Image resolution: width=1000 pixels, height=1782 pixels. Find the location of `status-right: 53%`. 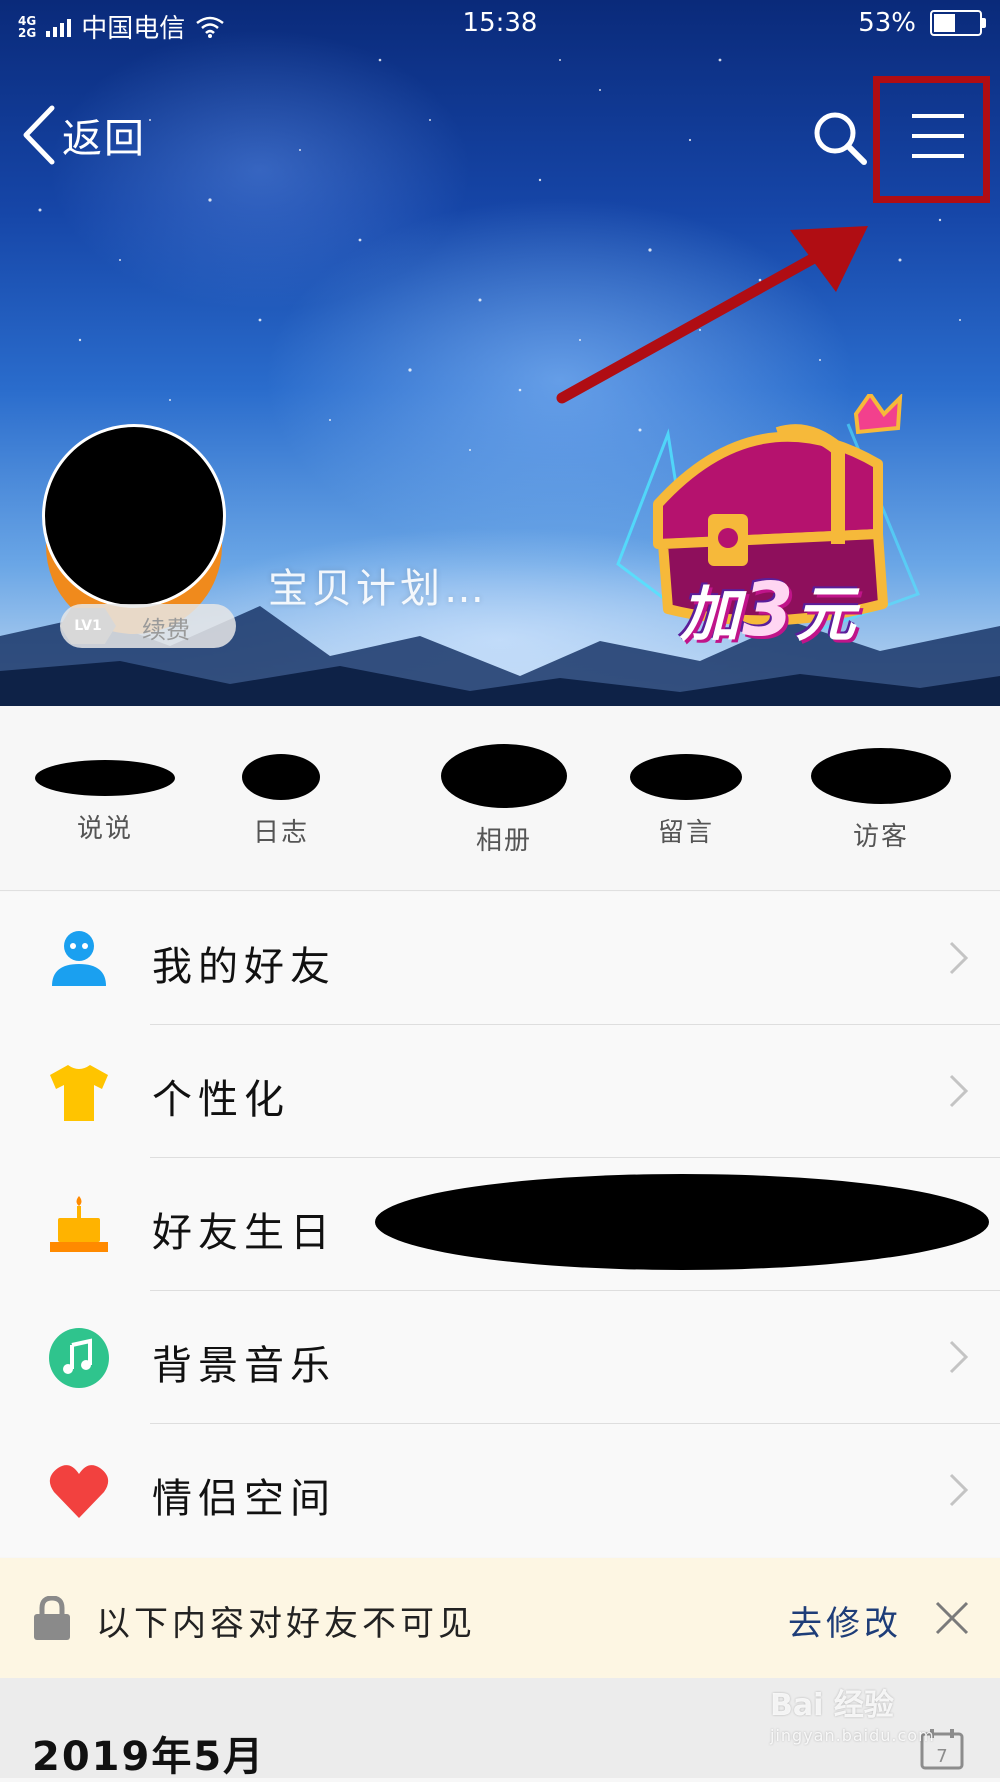

status-right: 53% is located at coordinates (922, 23).